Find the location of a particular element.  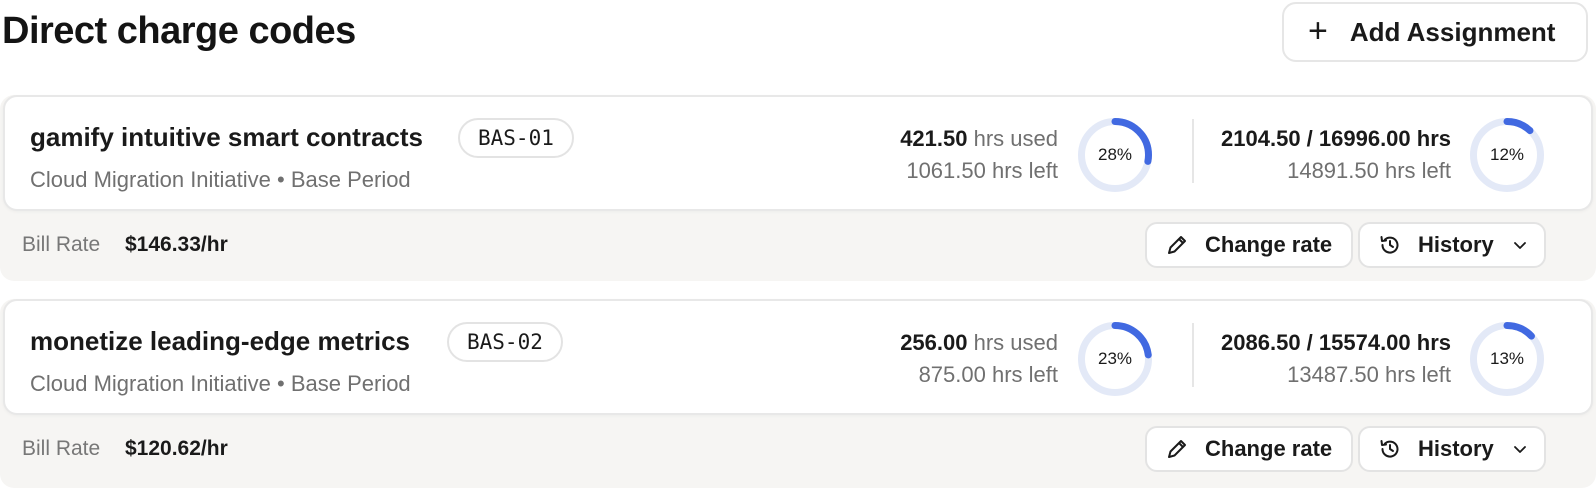

usage-ring: 23% is located at coordinates (1115, 359).